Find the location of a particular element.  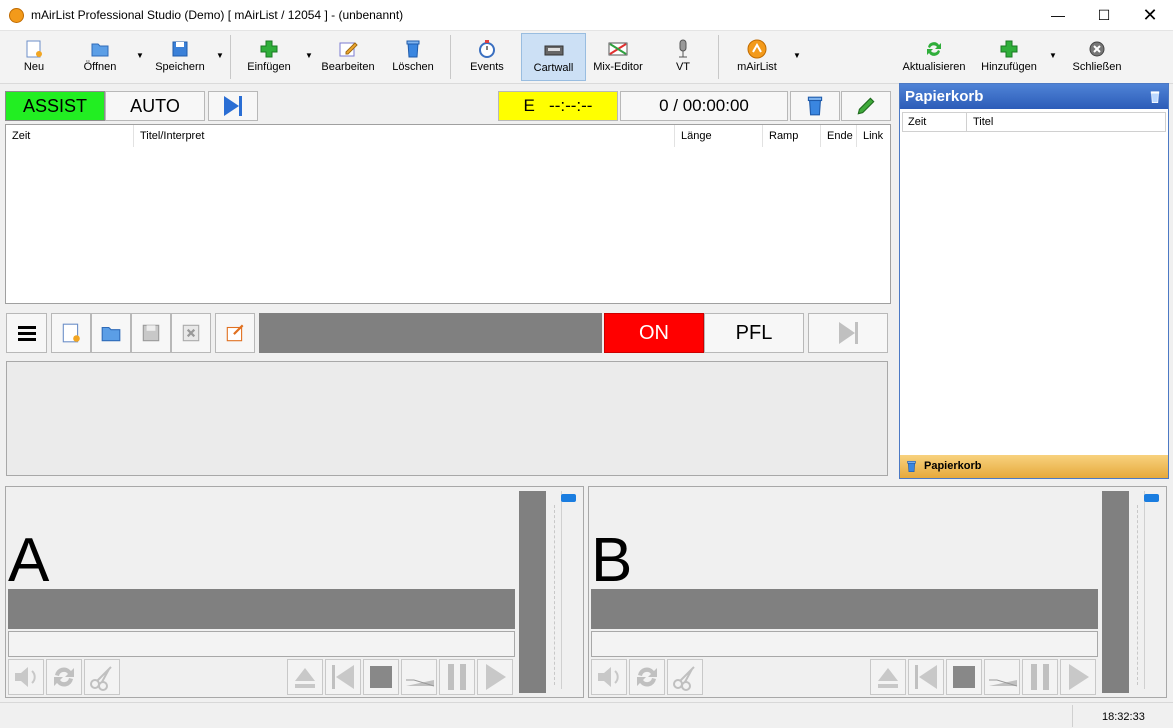

cartwall-button: Cartwall is located at coordinates (553, 57).